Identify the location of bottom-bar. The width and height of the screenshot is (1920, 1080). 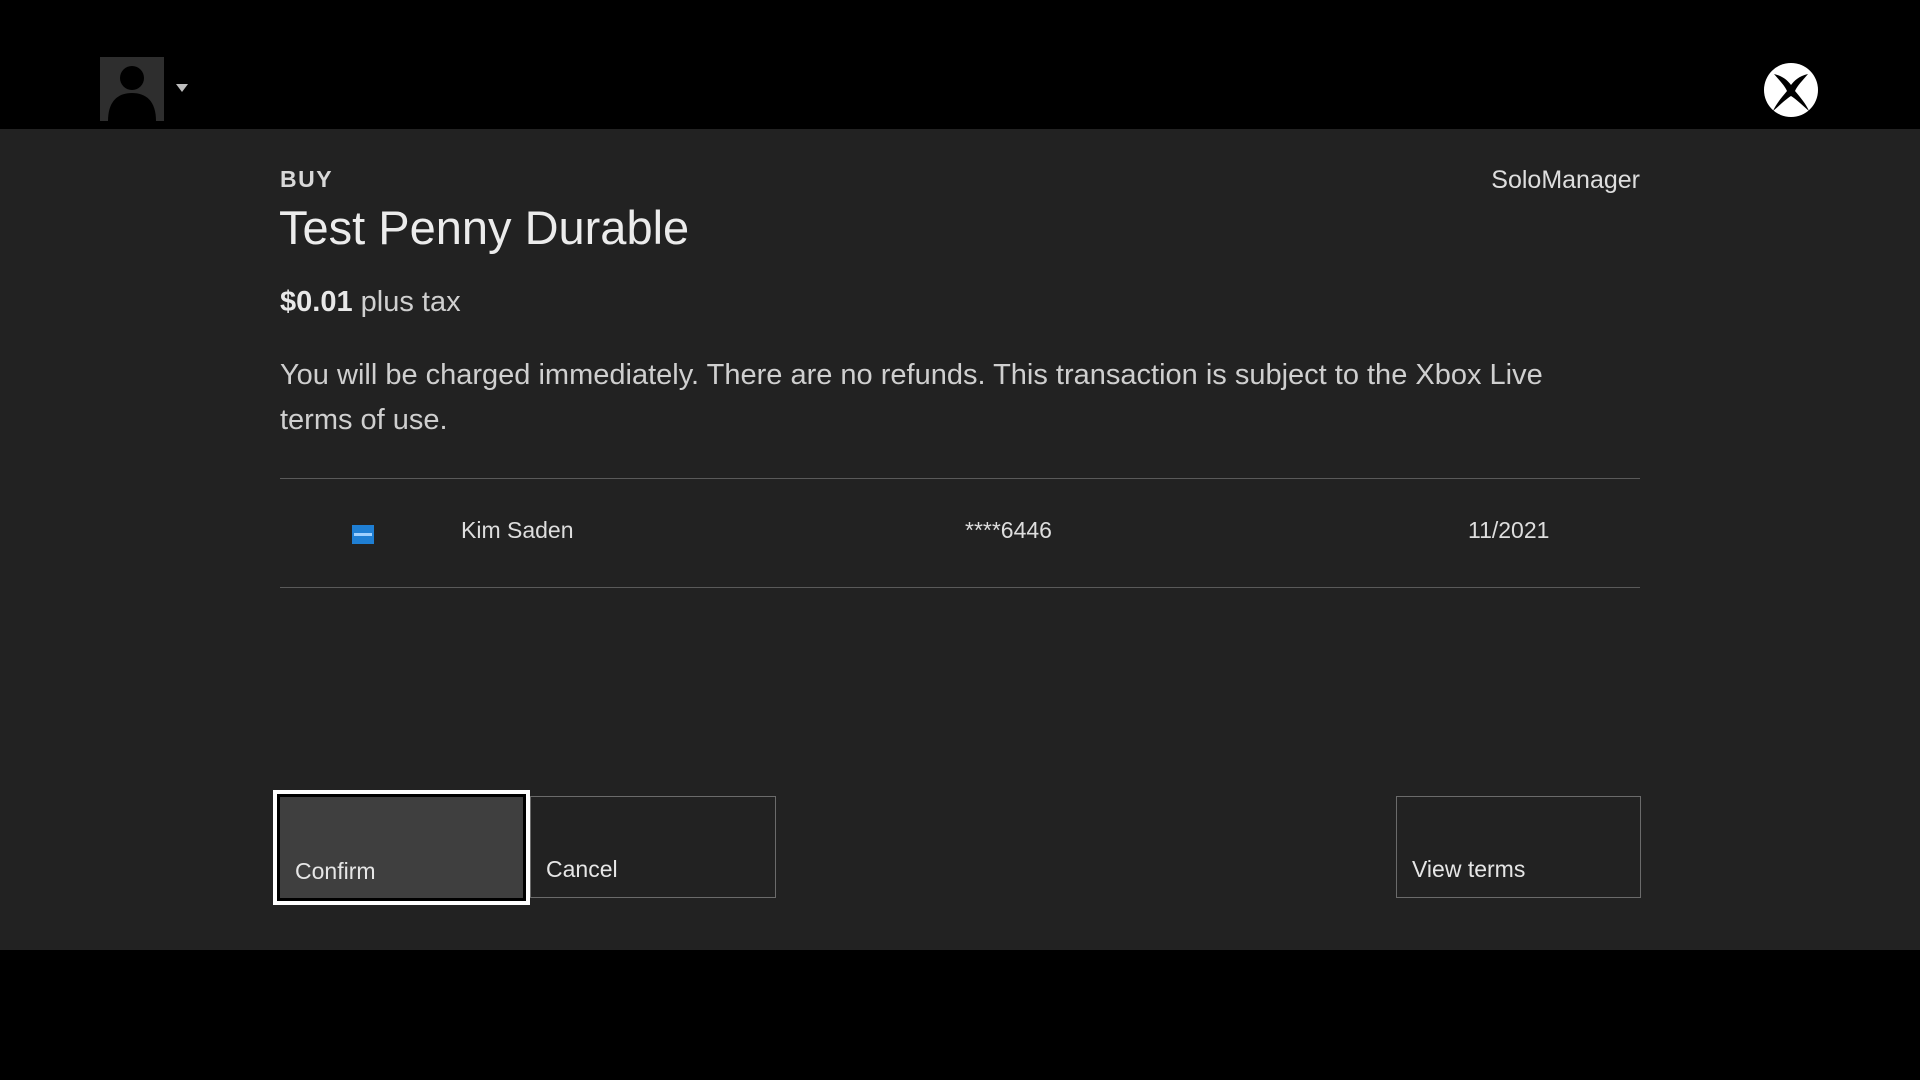
(960, 1015).